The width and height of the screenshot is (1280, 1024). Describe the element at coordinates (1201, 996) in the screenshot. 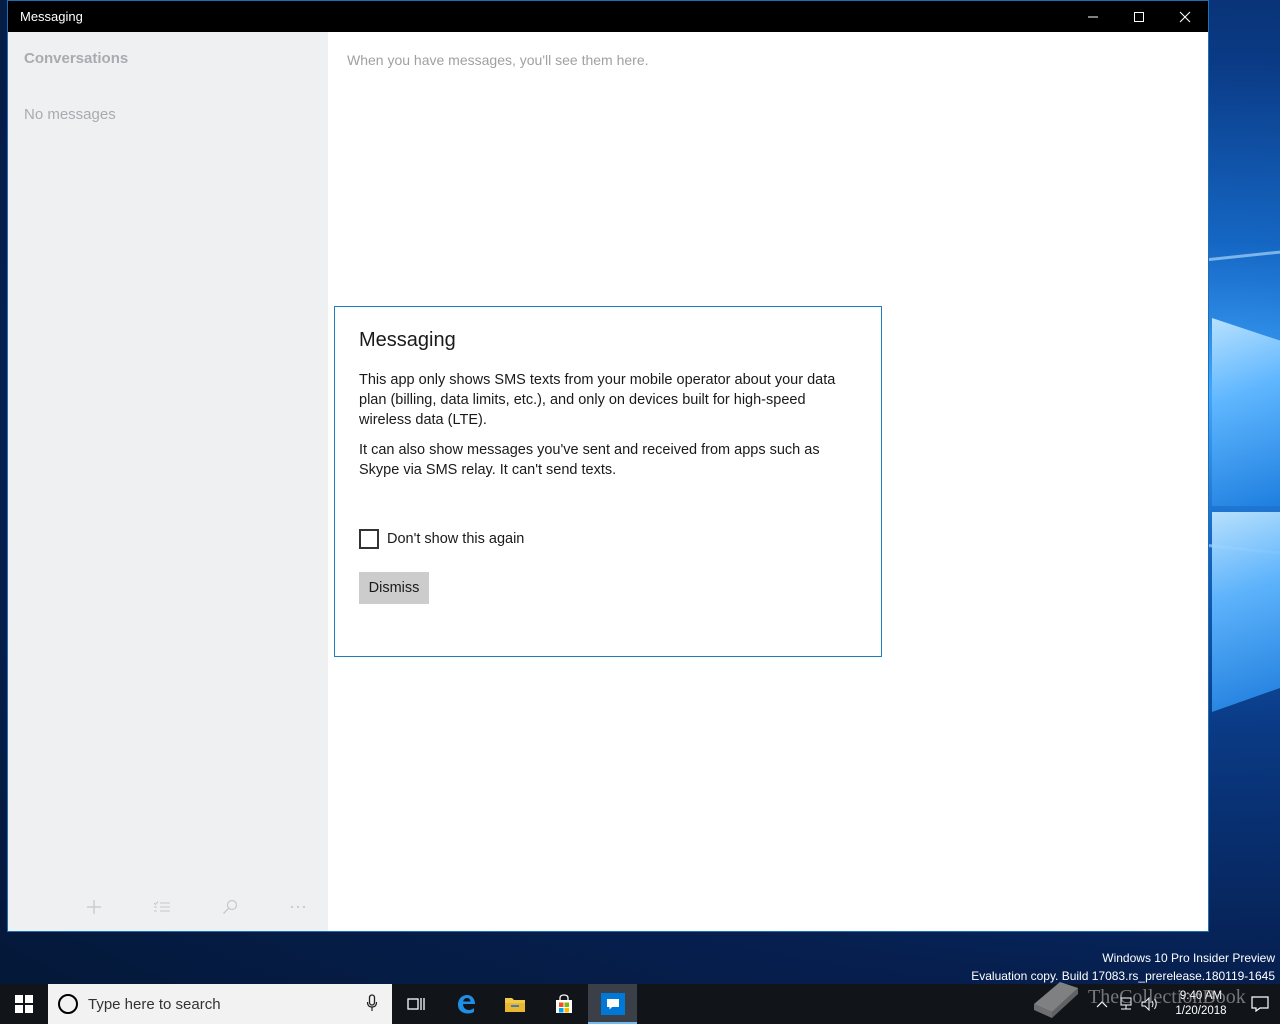

I see `clock-time: 9:40 AM` at that location.